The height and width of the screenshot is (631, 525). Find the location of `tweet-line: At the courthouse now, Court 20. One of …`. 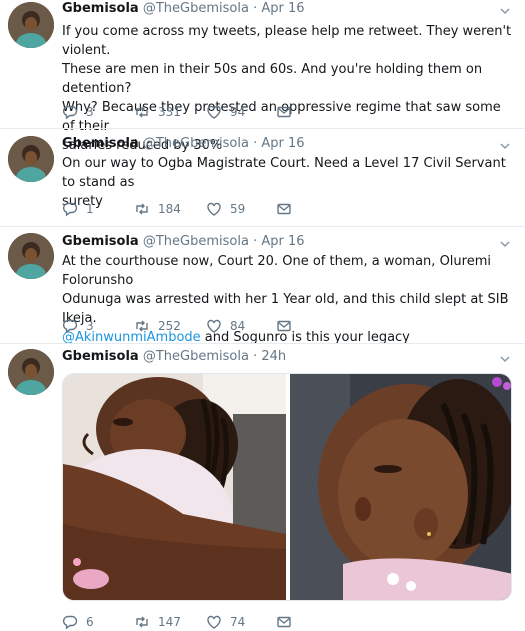

tweet-line: At the courthouse now, Court 20. One of … is located at coordinates (276, 271).